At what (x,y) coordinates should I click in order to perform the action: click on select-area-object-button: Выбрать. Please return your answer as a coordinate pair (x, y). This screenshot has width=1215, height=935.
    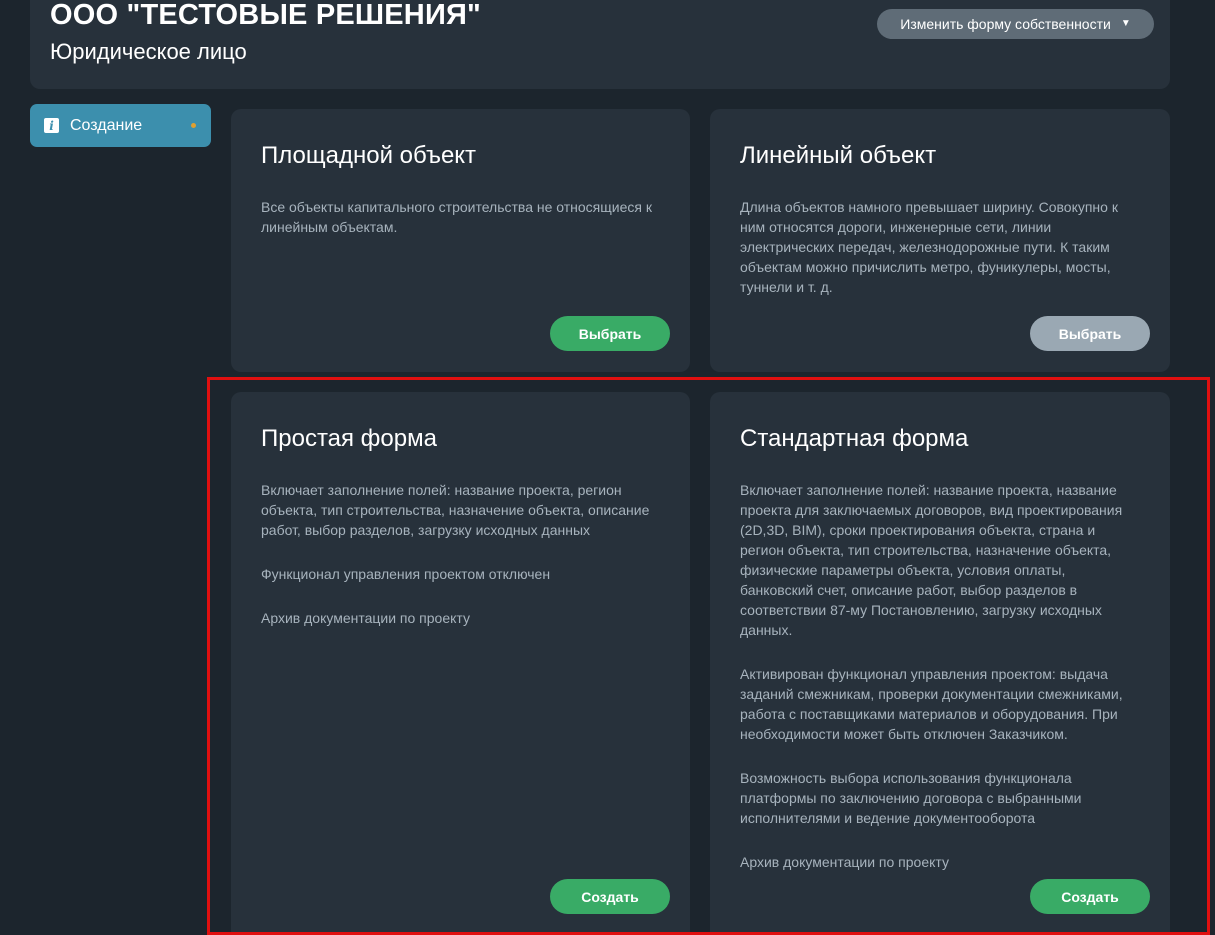
    Looking at the image, I should click on (610, 333).